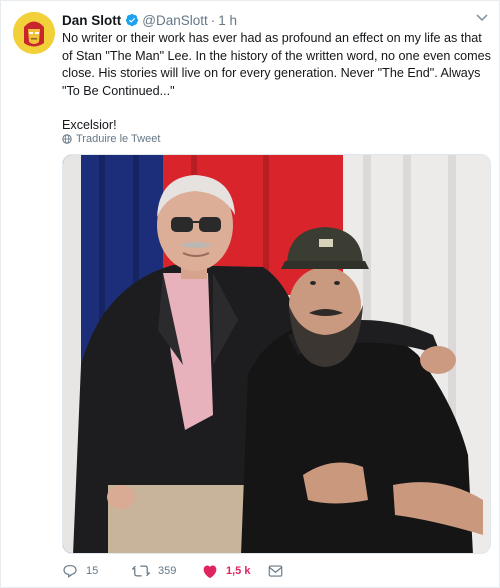 This screenshot has height=588, width=500. Describe the element at coordinates (89, 125) in the screenshot. I see `tweet-paragraph: Excelsior!` at that location.